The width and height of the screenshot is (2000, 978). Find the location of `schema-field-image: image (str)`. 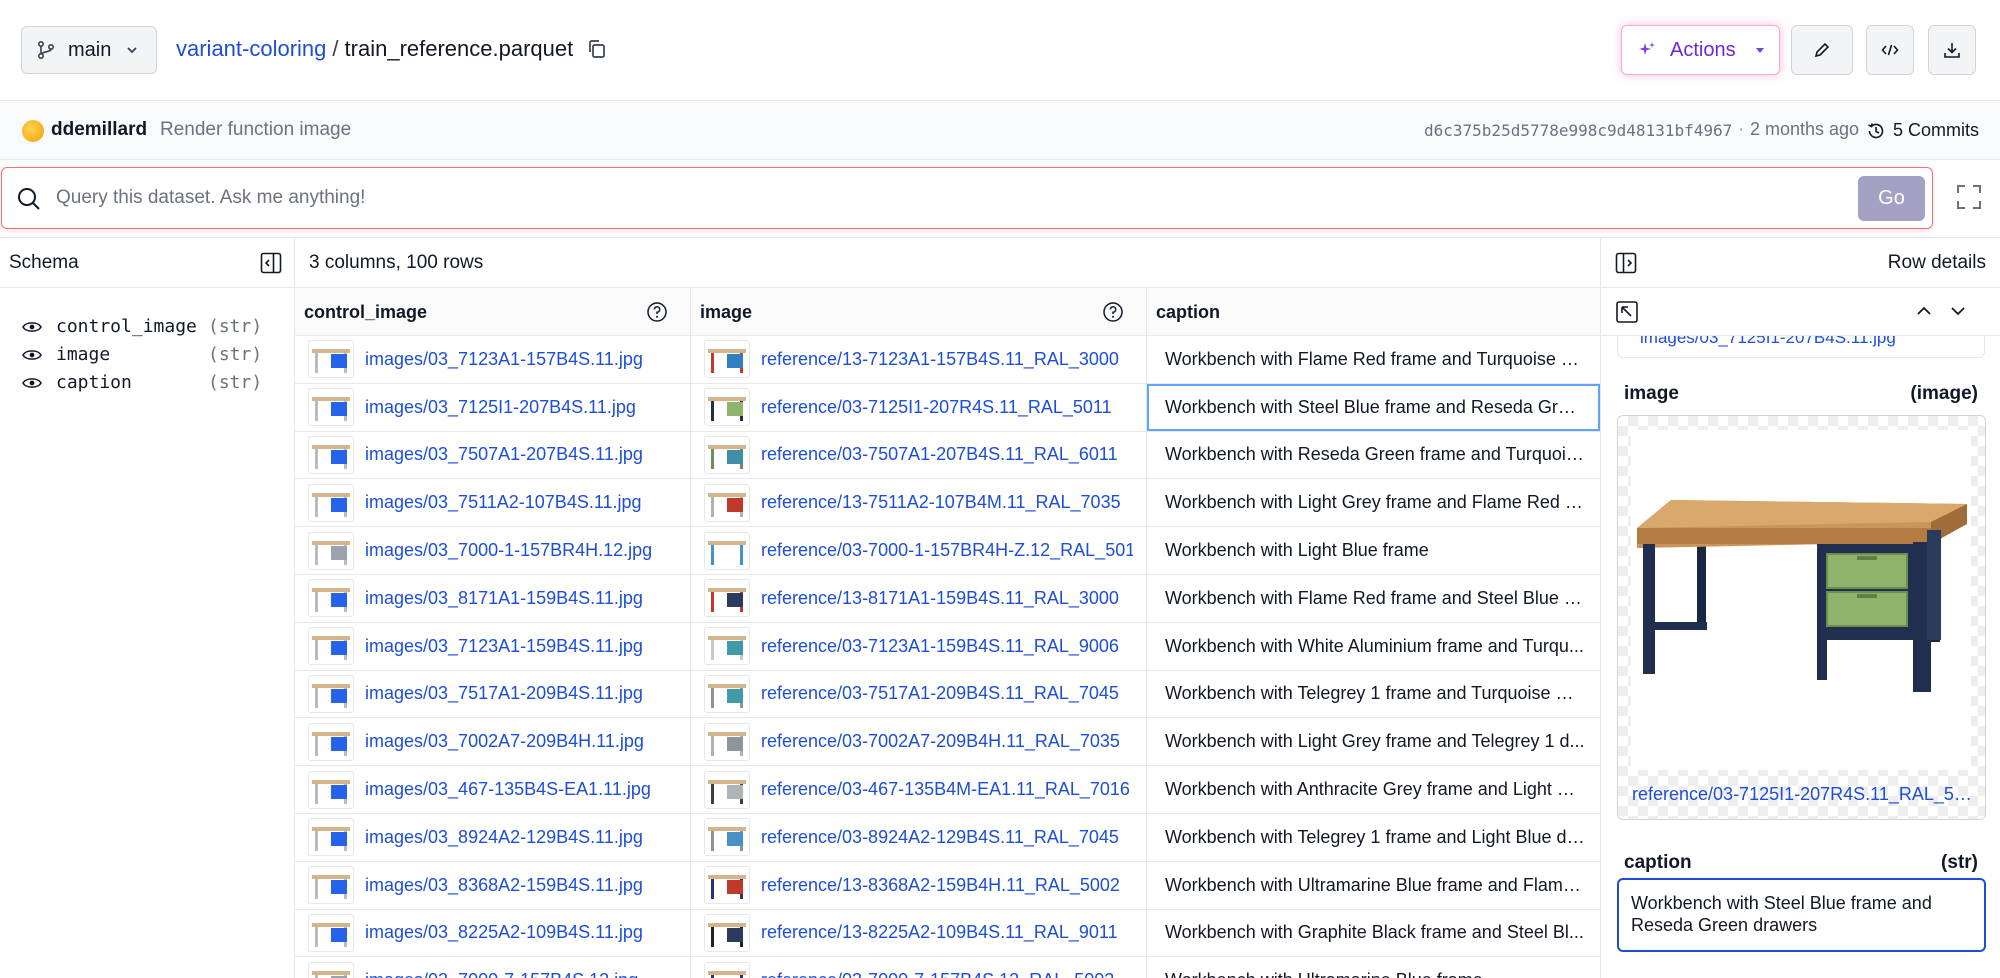

schema-field-image: image (str) is located at coordinates (142, 354).